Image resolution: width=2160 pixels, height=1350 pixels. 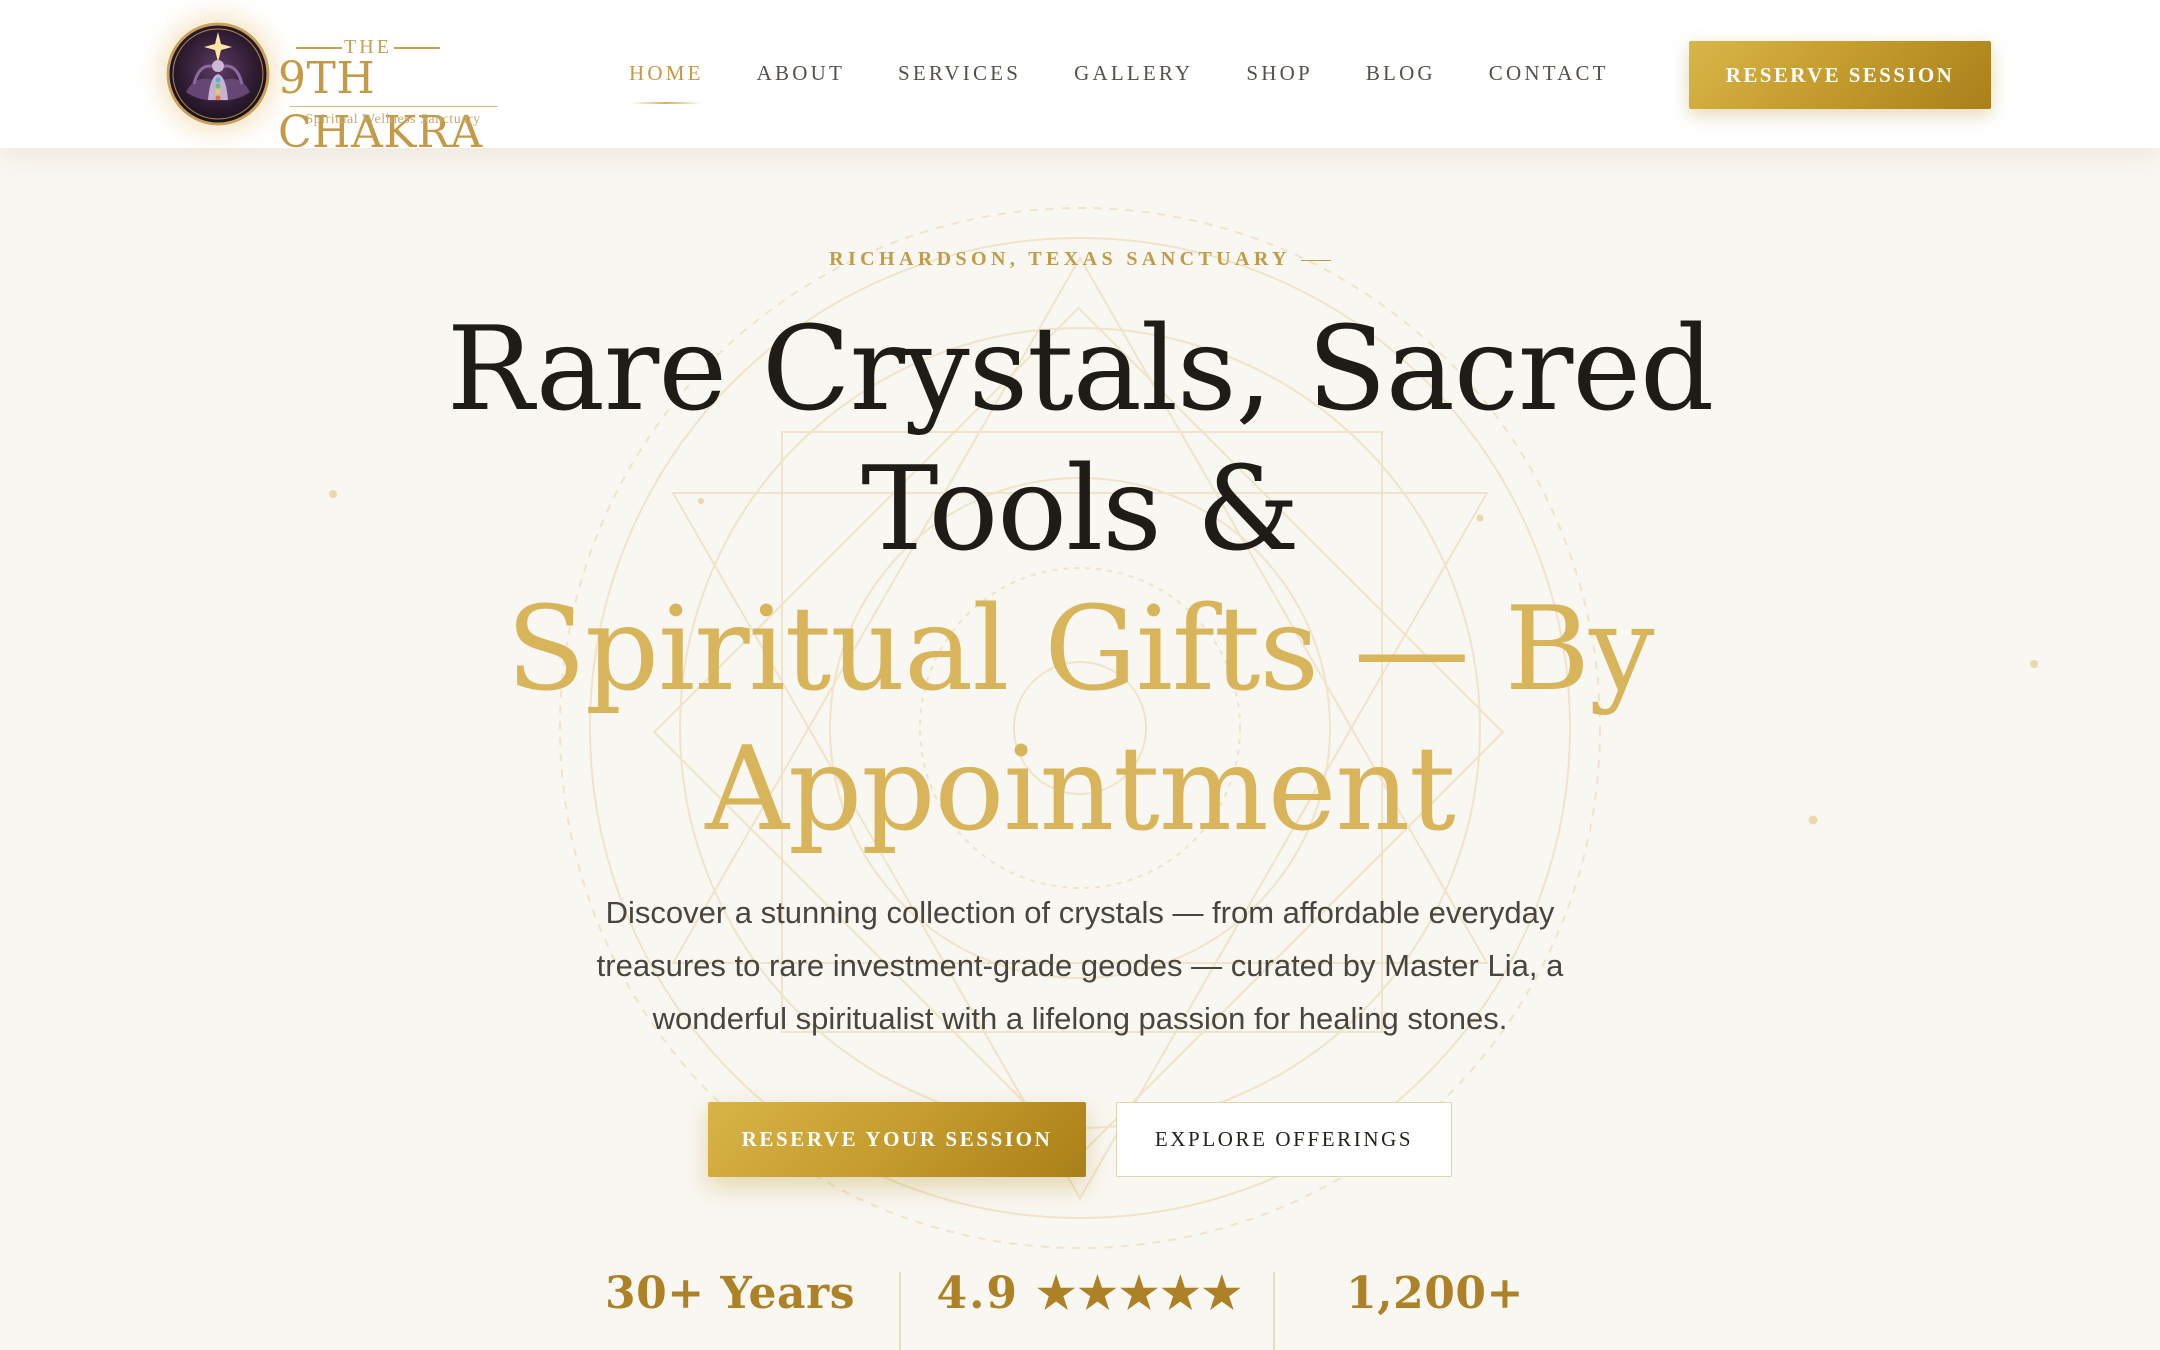 What do you see at coordinates (1401, 74) in the screenshot?
I see `nav-blog: BLOG` at bounding box center [1401, 74].